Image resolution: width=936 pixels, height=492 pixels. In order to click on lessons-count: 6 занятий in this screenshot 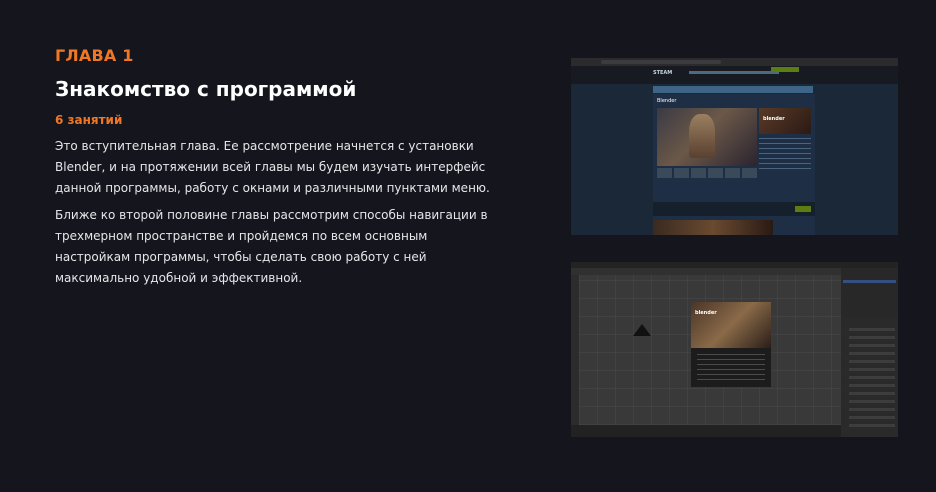, I will do `click(89, 120)`.